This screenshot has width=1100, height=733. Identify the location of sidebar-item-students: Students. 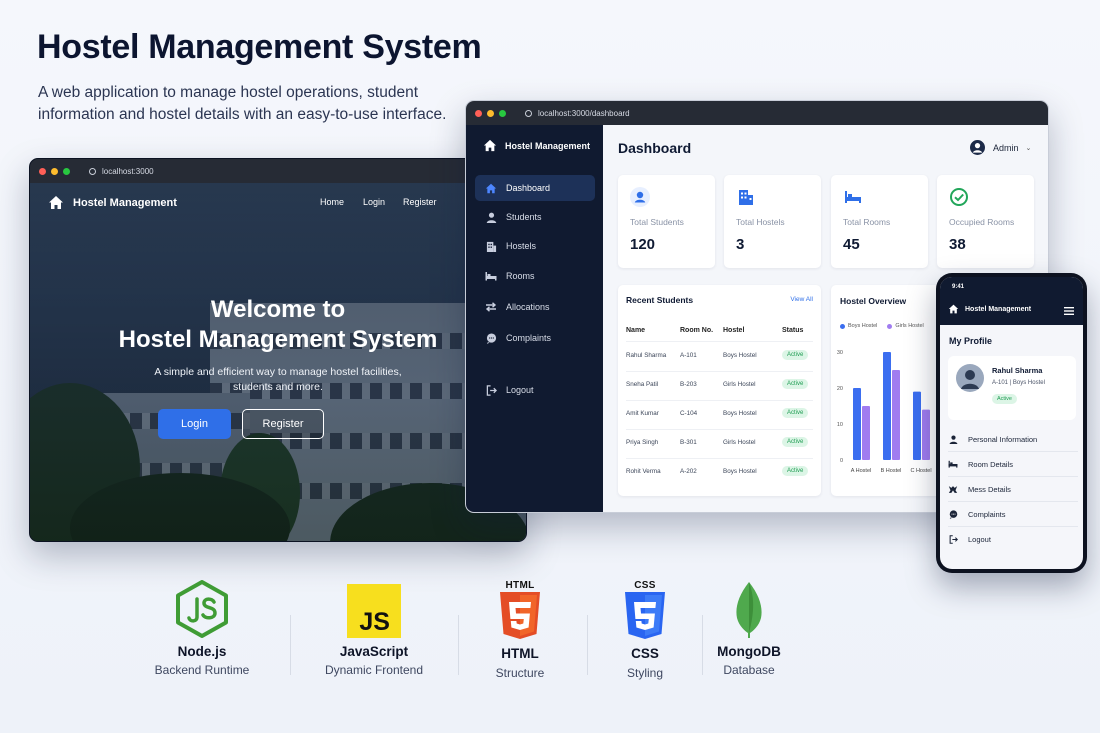
(535, 217).